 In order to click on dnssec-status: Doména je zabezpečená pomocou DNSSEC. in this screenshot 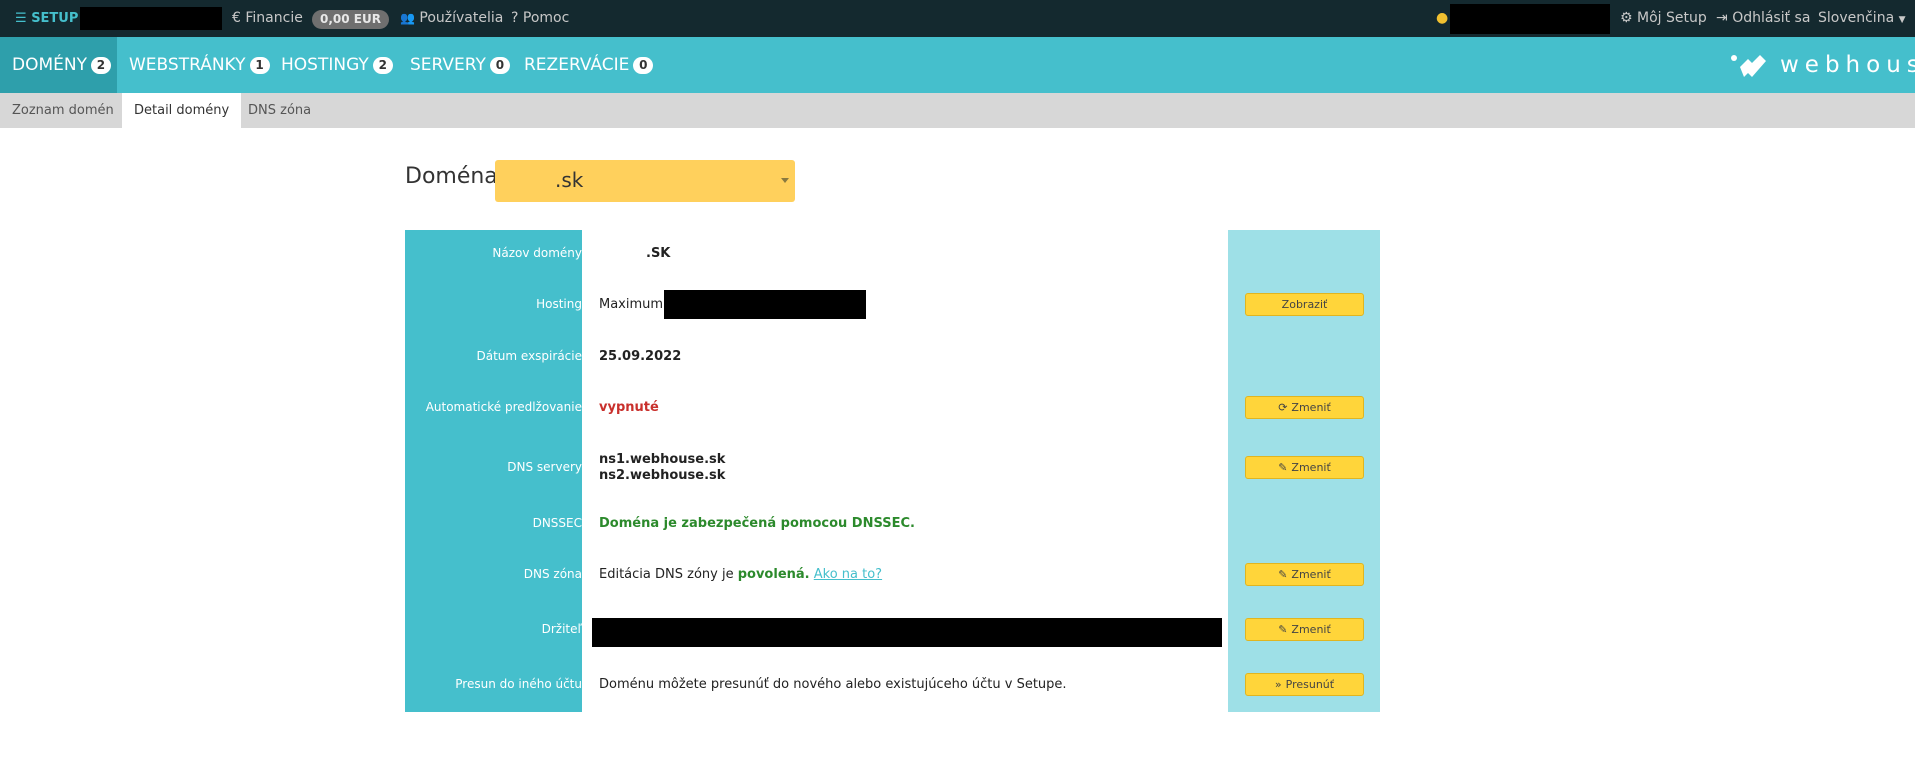, I will do `click(757, 523)`.